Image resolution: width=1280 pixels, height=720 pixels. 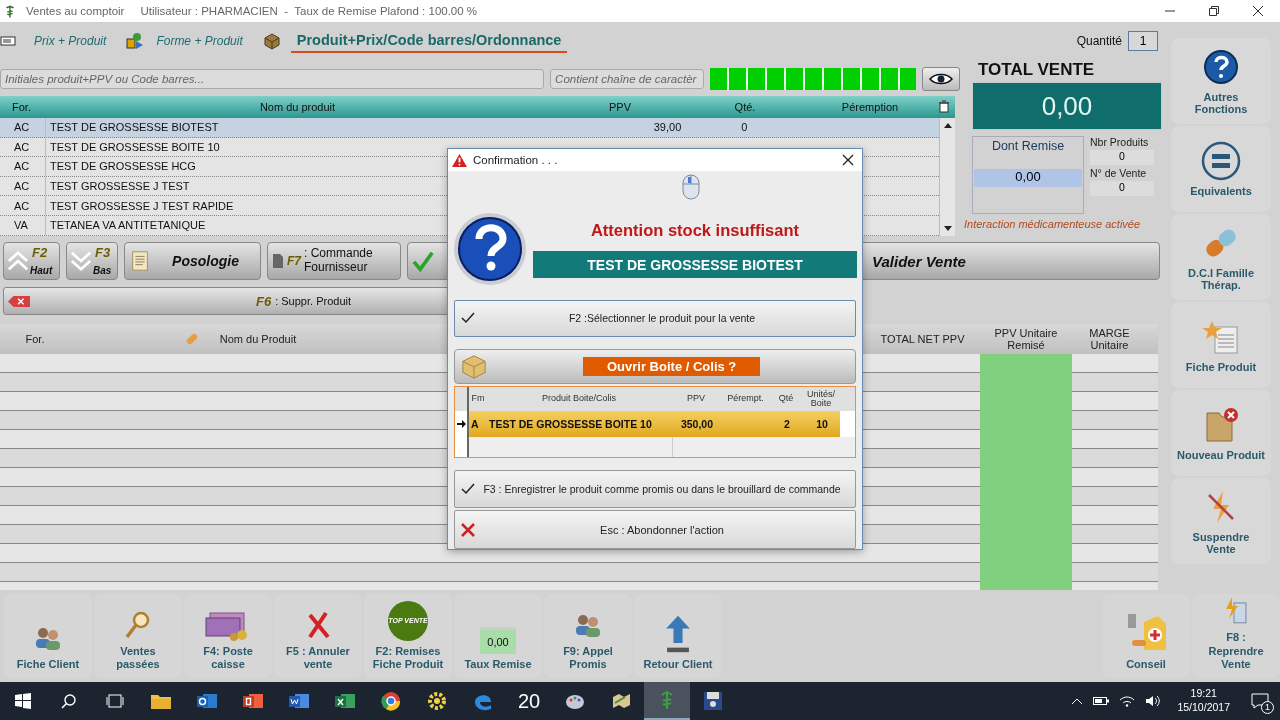 What do you see at coordinates (695, 230) in the screenshot?
I see `warning-heading: Attention stock insuffisant` at bounding box center [695, 230].